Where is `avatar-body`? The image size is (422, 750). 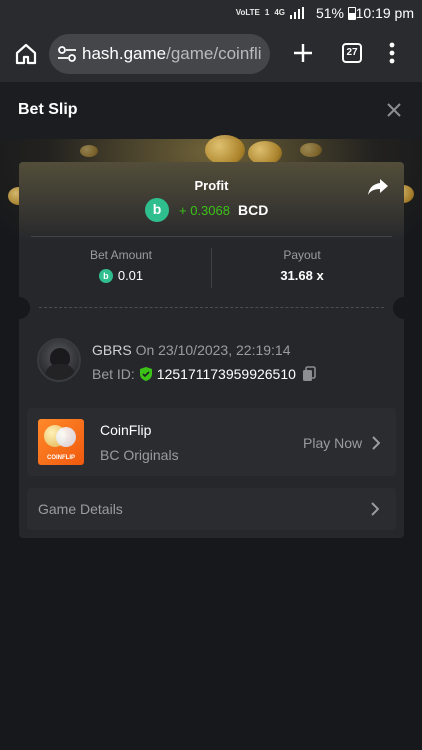
avatar-body is located at coordinates (60, 372).